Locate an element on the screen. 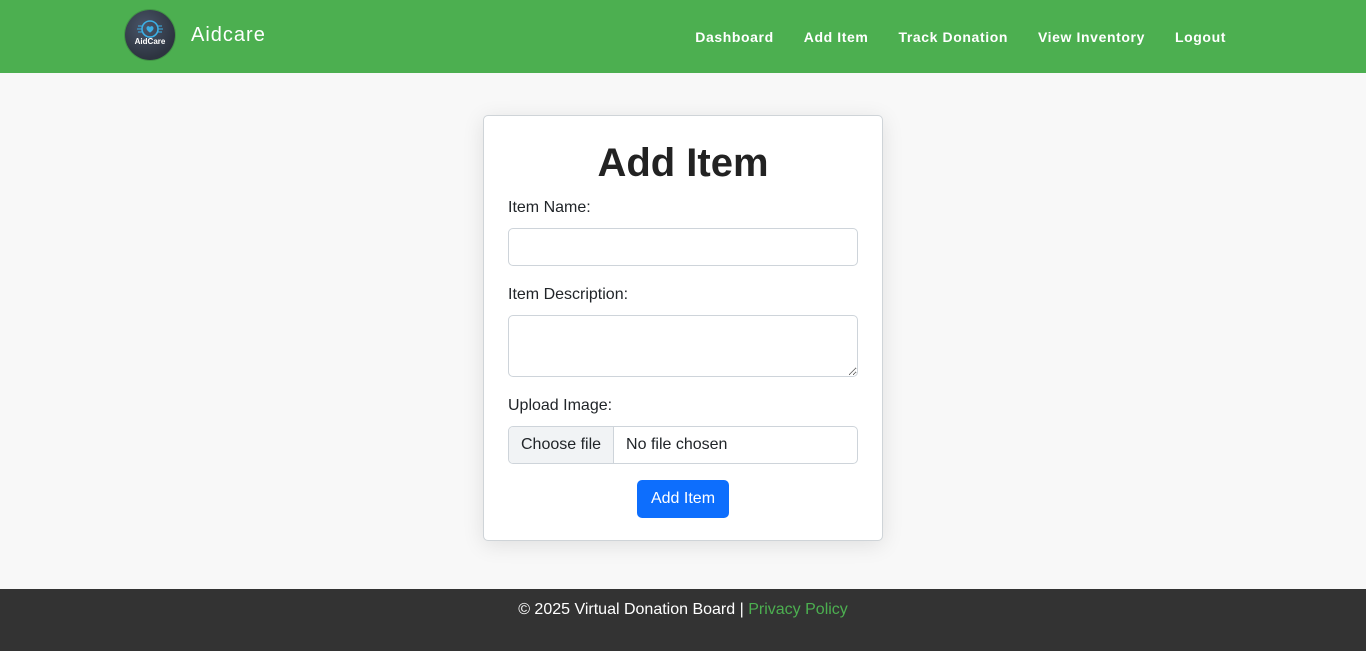 The width and height of the screenshot is (1366, 651). item-description-textarea is located at coordinates (683, 346).